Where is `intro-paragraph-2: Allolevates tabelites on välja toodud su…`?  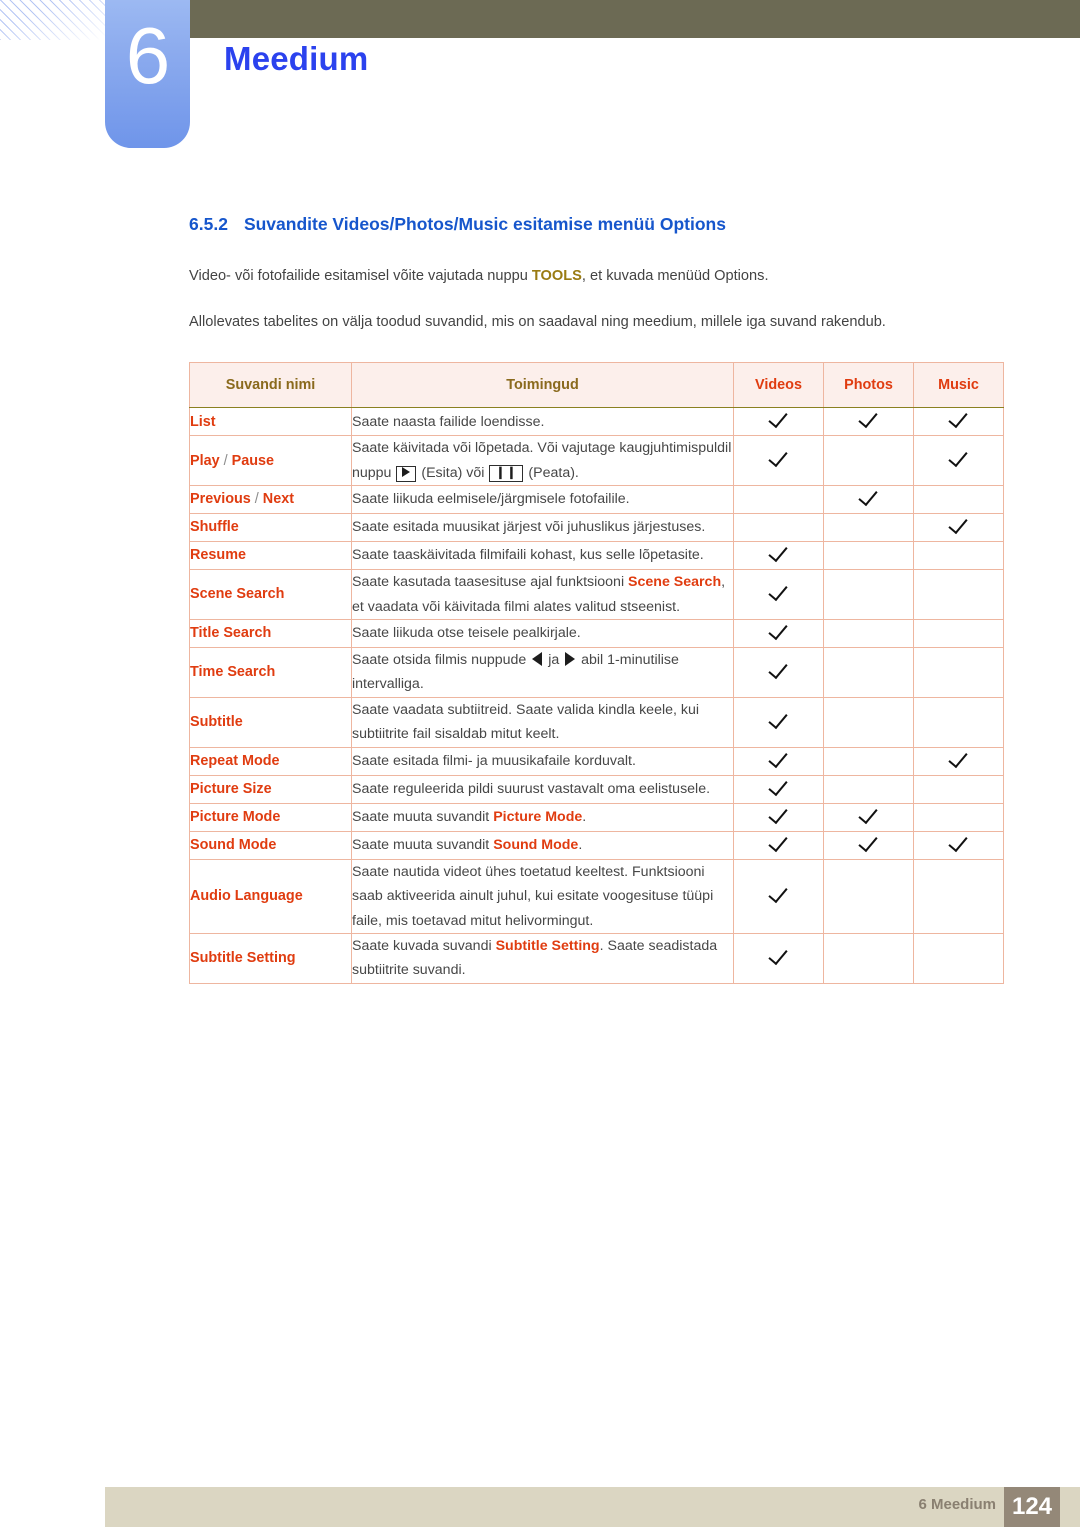 intro-paragraph-2: Allolevates tabelites on välja toodud su… is located at coordinates (537, 321).